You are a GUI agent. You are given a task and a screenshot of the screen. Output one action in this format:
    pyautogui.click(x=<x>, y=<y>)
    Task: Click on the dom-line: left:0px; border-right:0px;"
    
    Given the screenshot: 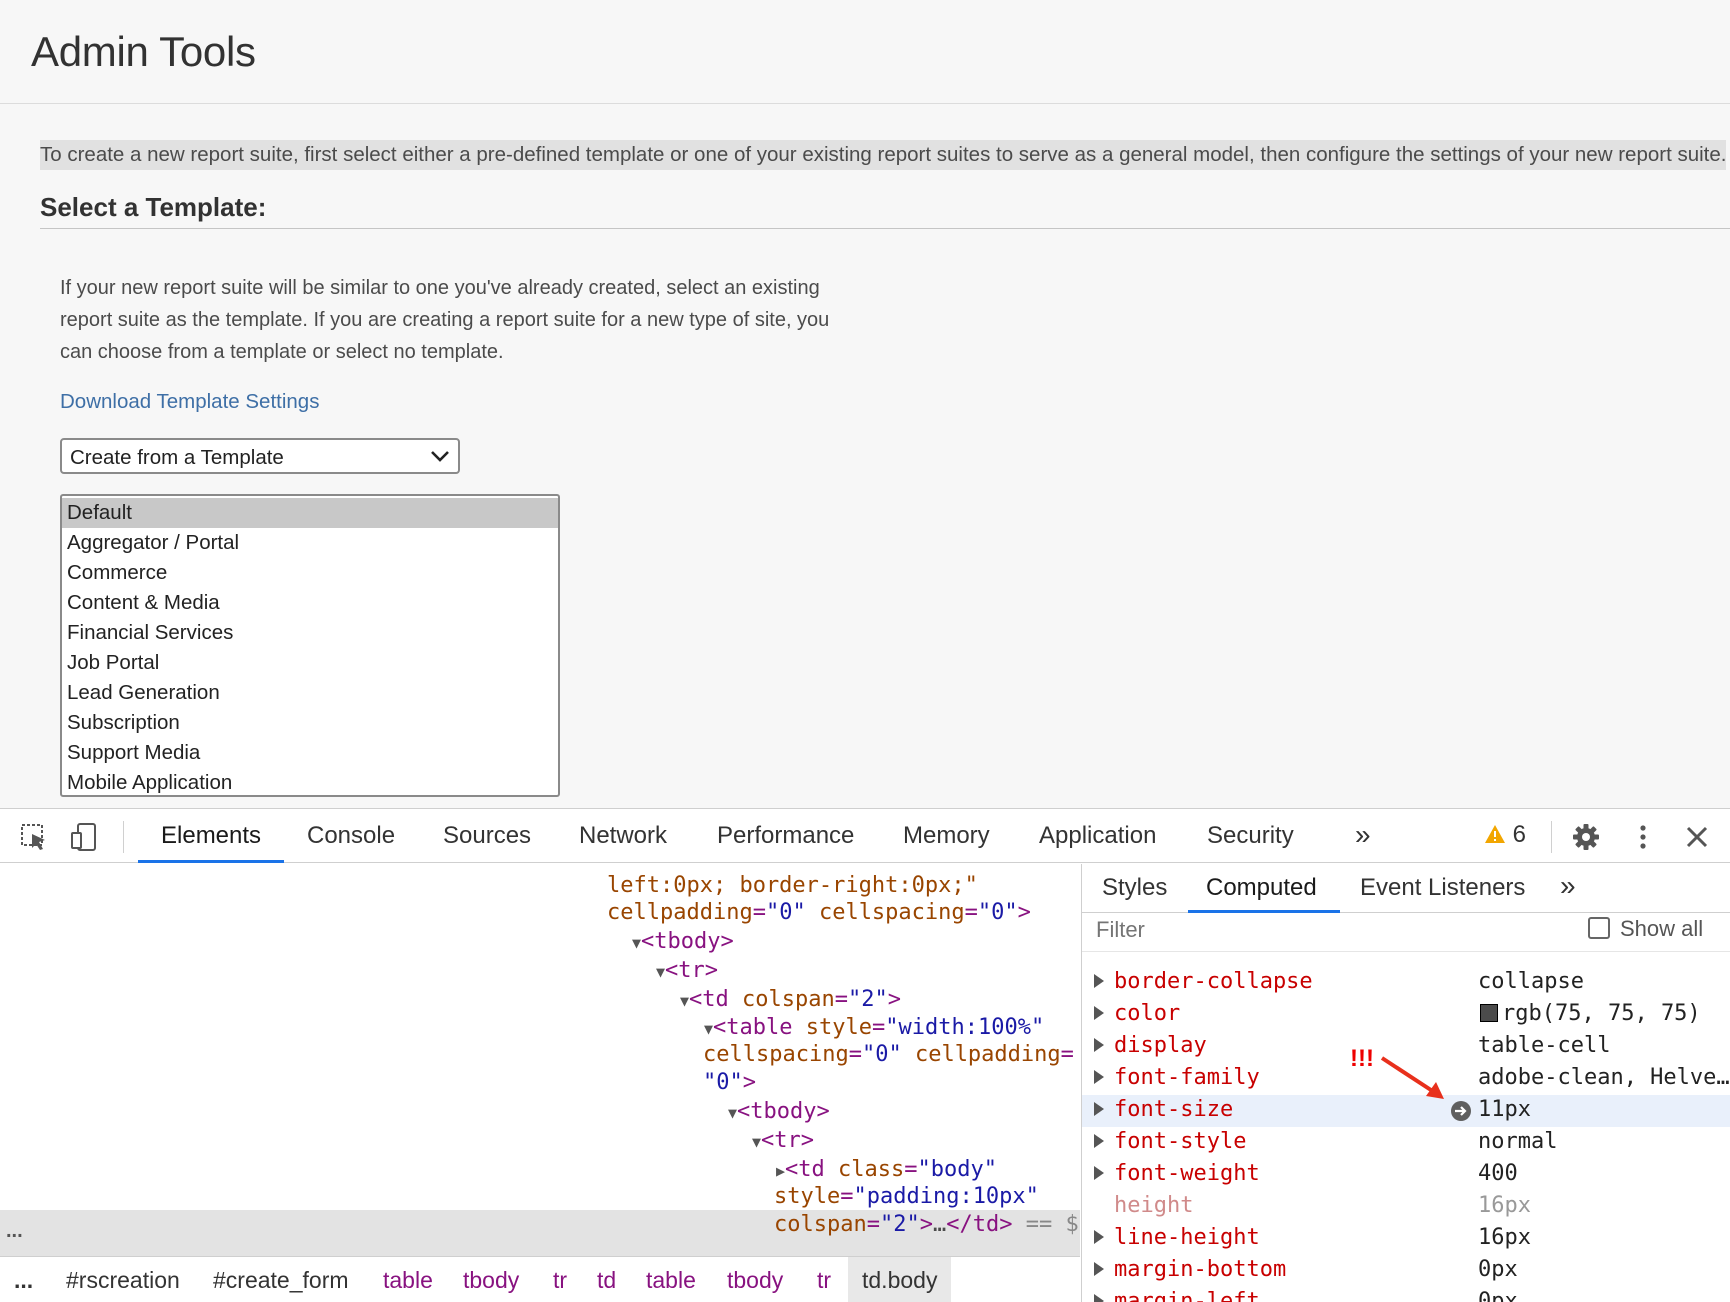 What is the action you would take?
    pyautogui.click(x=792, y=885)
    